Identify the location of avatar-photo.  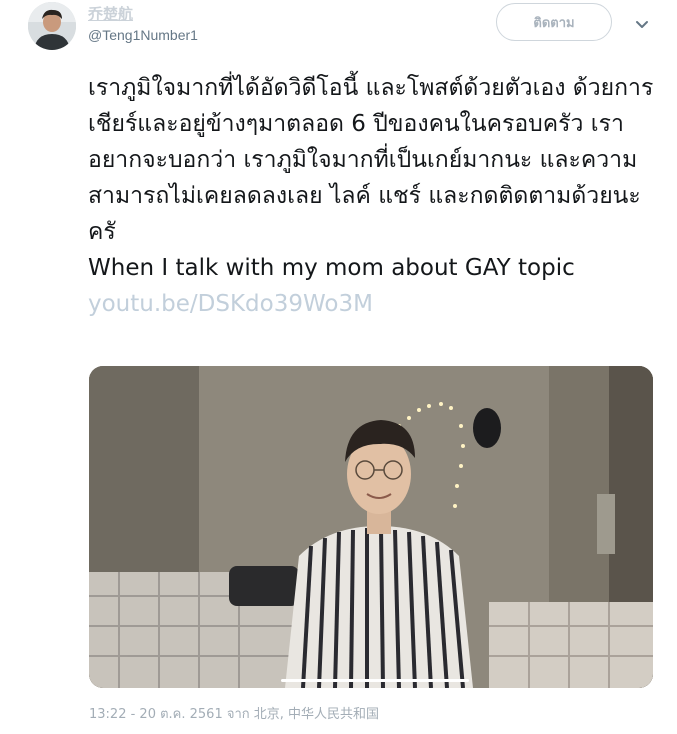
(52, 26).